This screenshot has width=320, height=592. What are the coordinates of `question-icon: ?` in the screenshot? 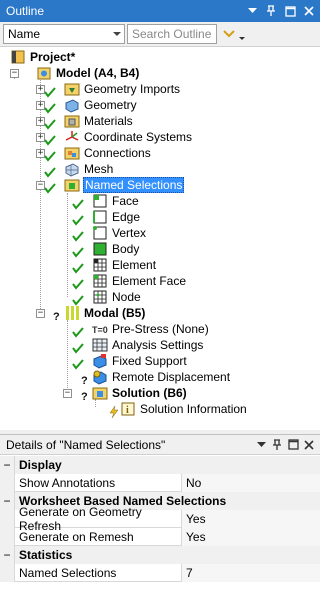 It's located at (84, 396).